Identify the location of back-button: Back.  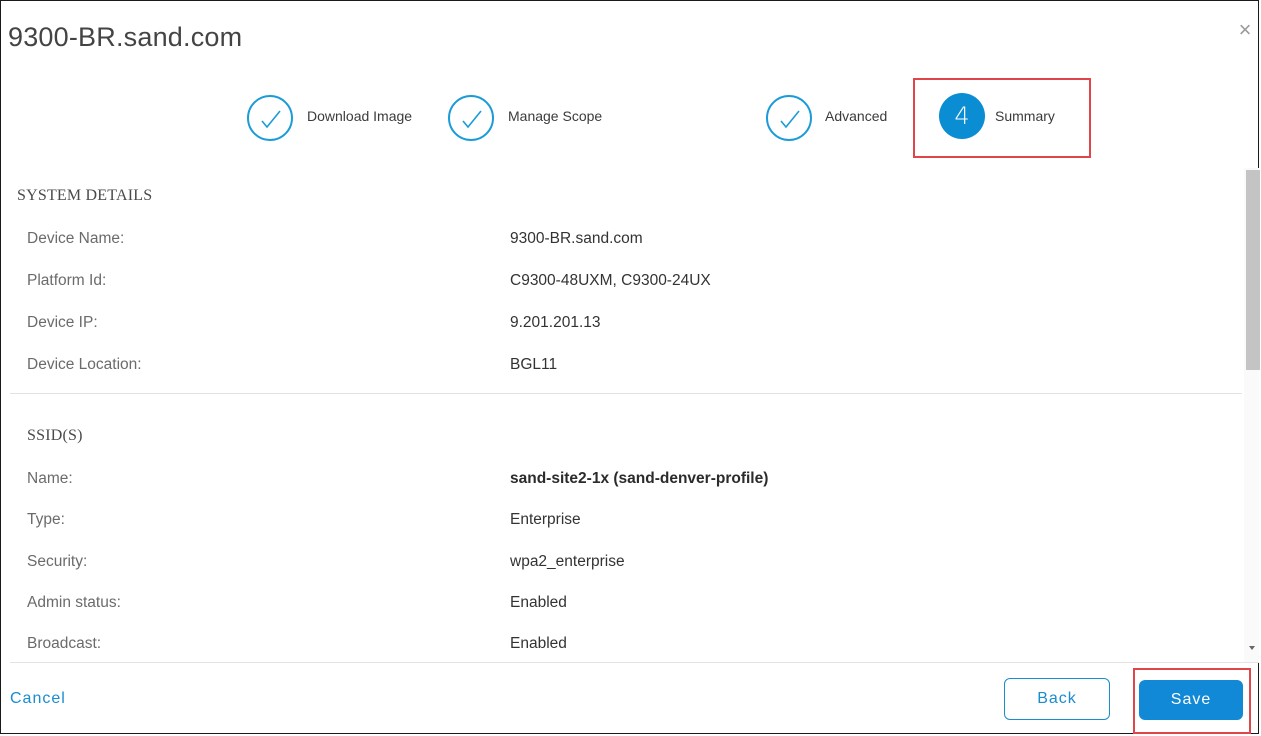
(1057, 699).